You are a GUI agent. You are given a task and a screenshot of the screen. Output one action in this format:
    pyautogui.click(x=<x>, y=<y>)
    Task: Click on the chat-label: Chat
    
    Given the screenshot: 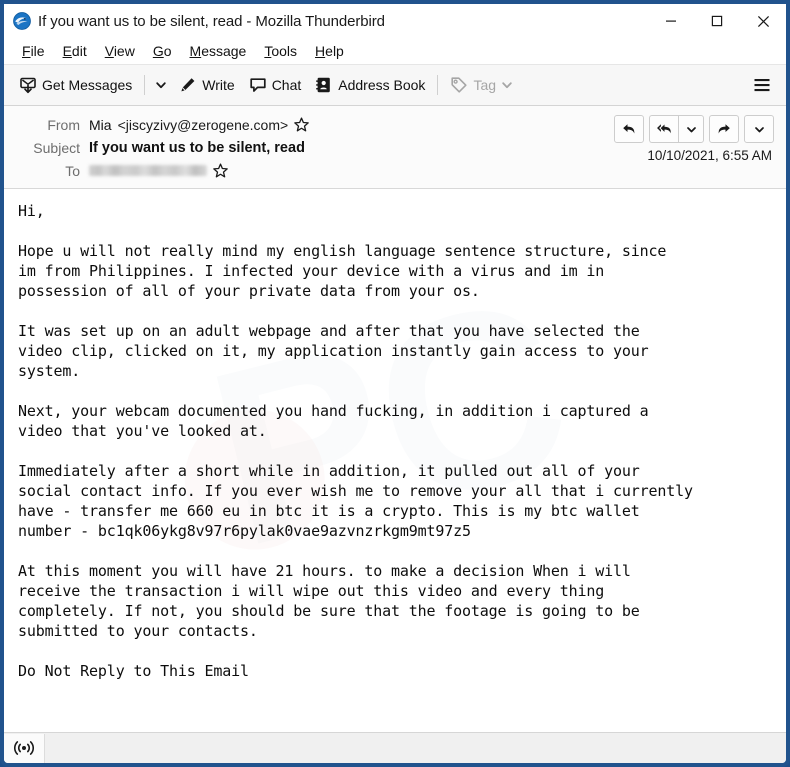 What is the action you would take?
    pyautogui.click(x=286, y=85)
    